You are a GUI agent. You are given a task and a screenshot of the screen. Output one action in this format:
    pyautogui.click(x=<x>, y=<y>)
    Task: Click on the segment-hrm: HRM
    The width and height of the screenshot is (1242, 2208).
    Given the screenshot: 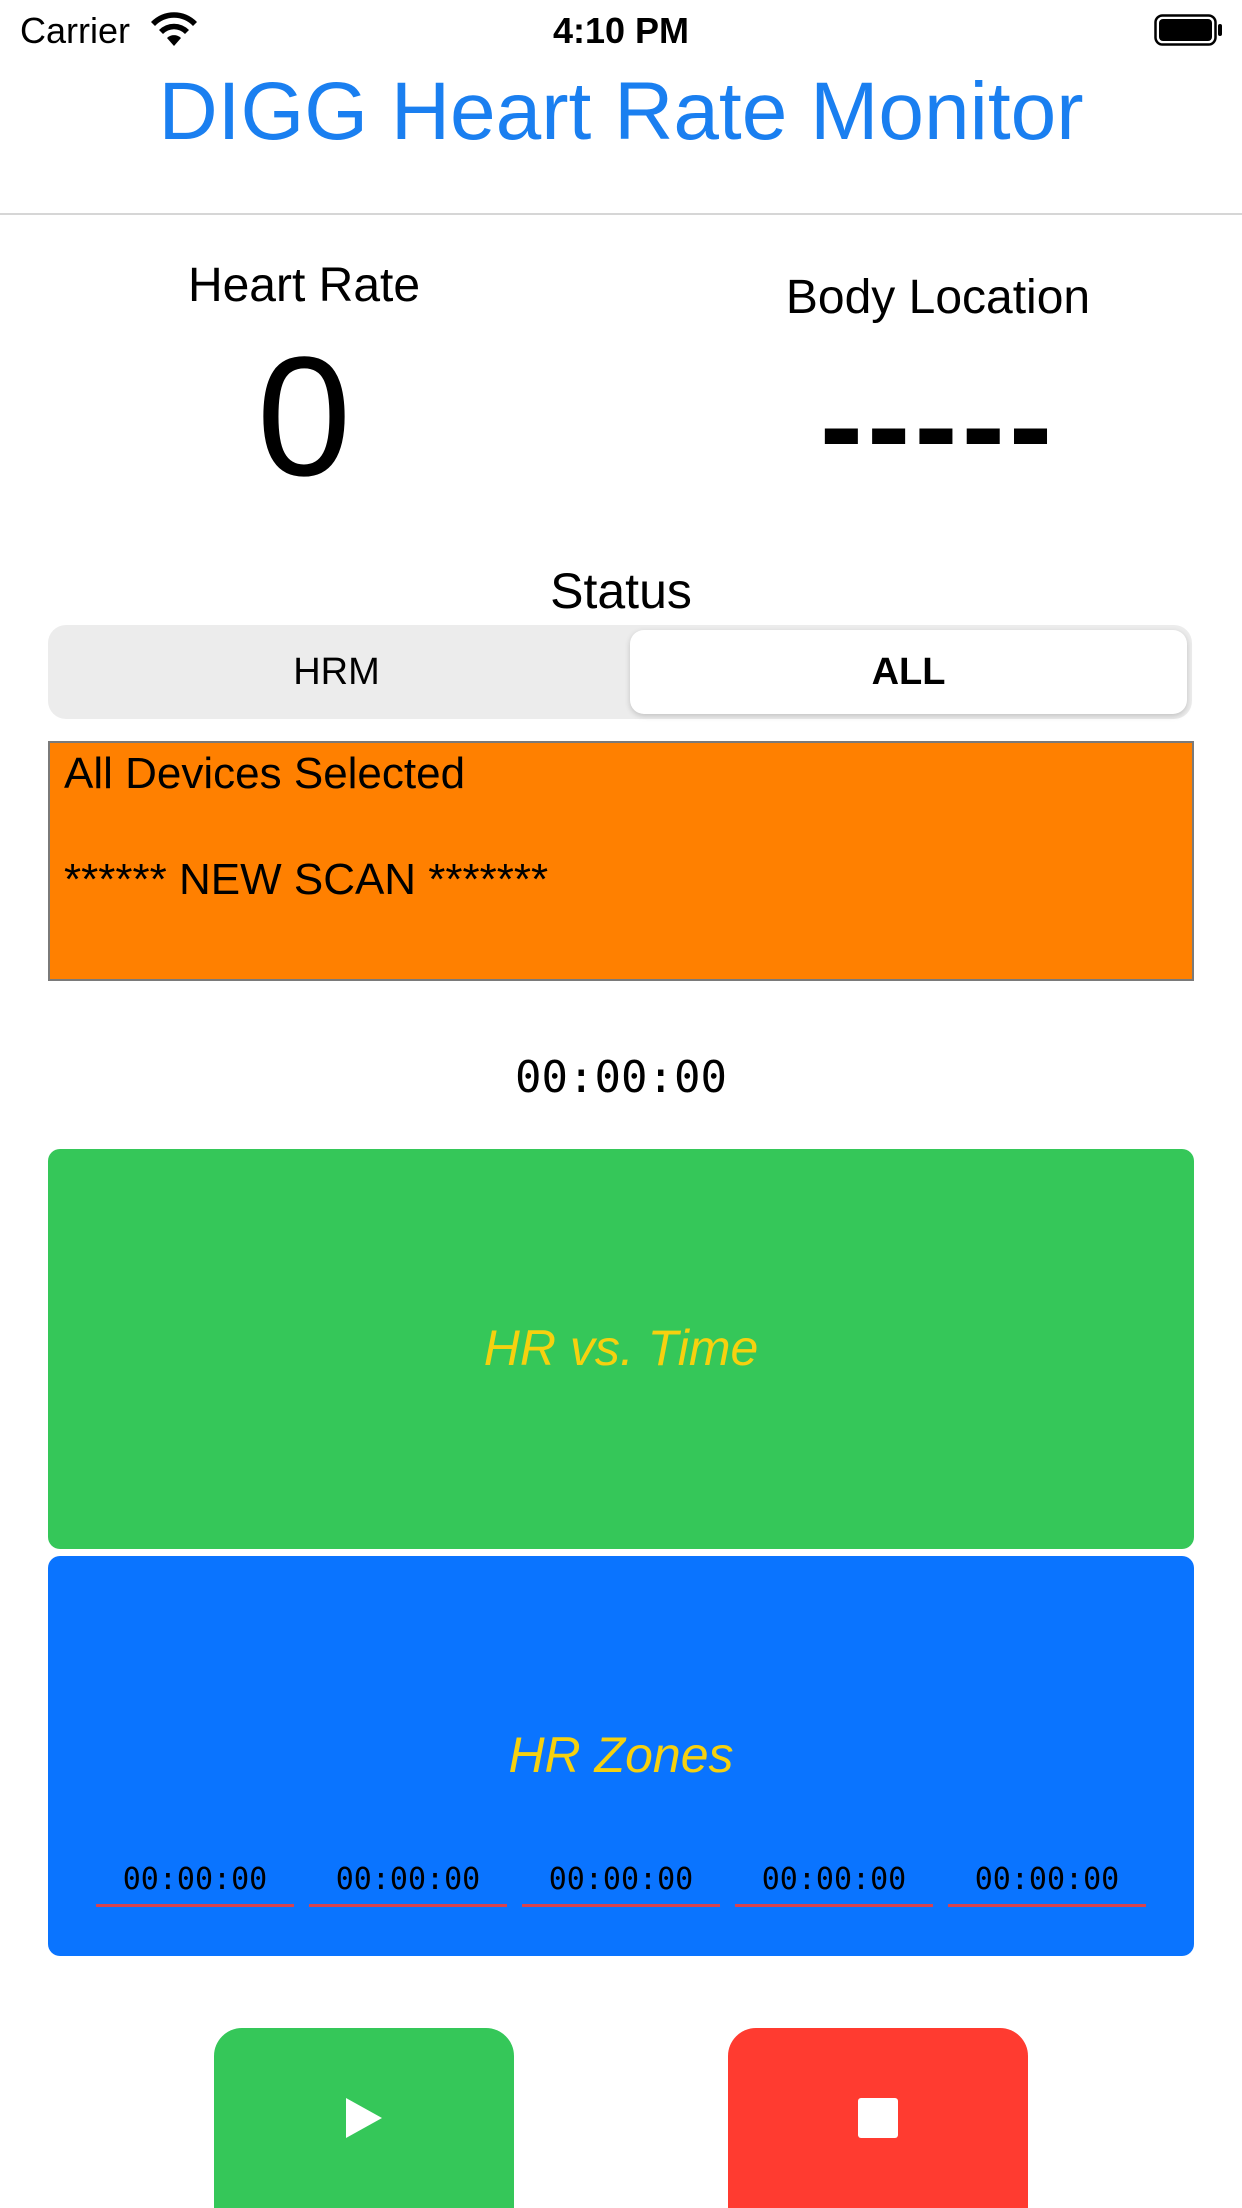 What is the action you would take?
    pyautogui.click(x=336, y=672)
    